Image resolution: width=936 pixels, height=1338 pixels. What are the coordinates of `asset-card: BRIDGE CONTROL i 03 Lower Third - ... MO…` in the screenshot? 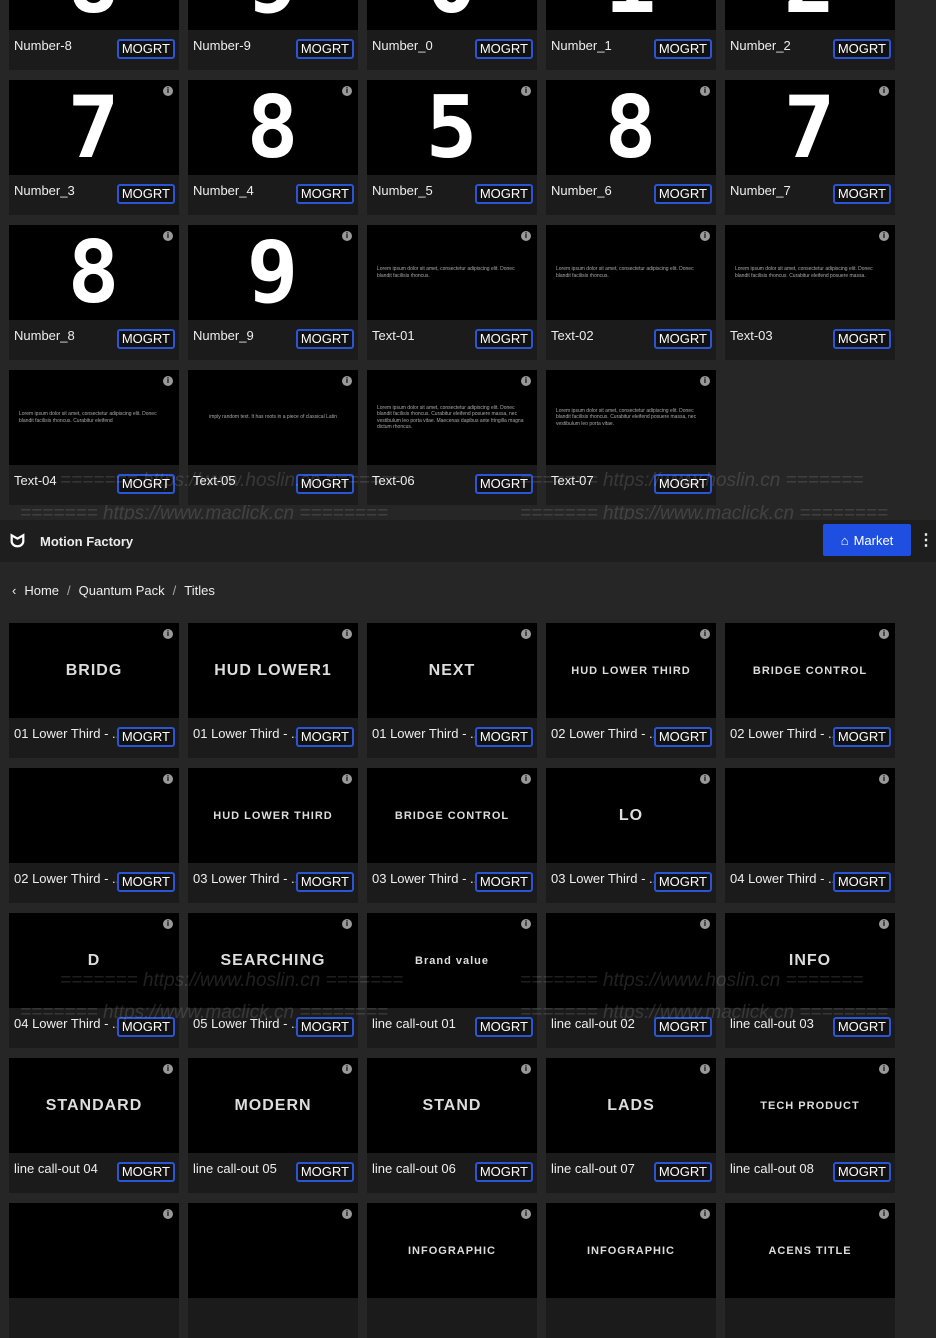 It's located at (452, 835).